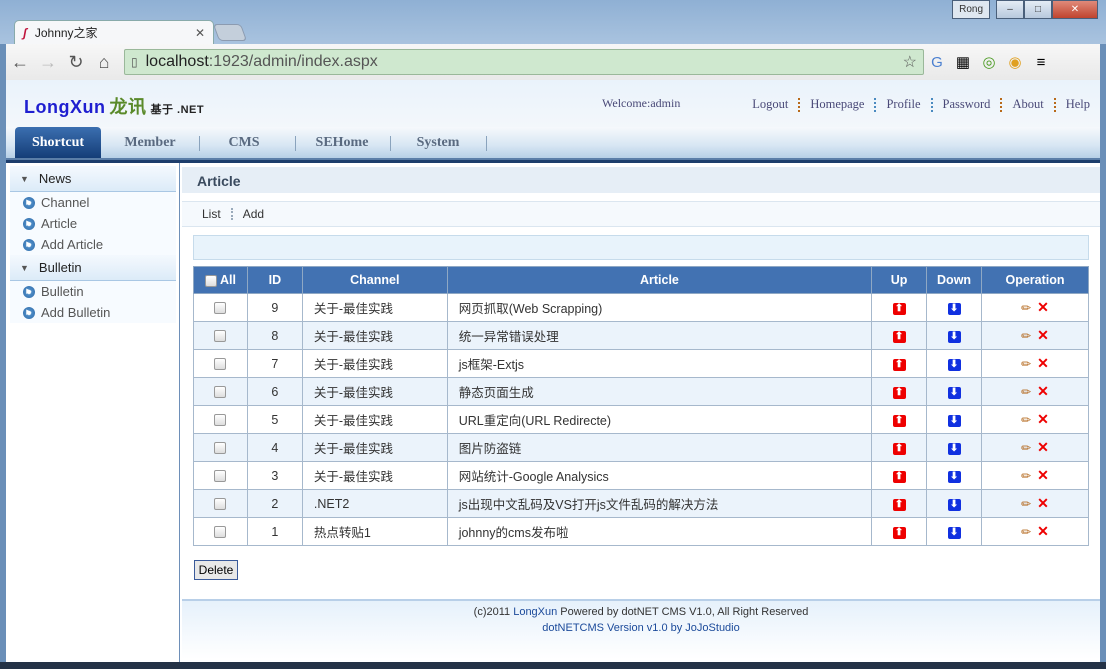  What do you see at coordinates (1038, 9) in the screenshot?
I see `maximize-button: □` at bounding box center [1038, 9].